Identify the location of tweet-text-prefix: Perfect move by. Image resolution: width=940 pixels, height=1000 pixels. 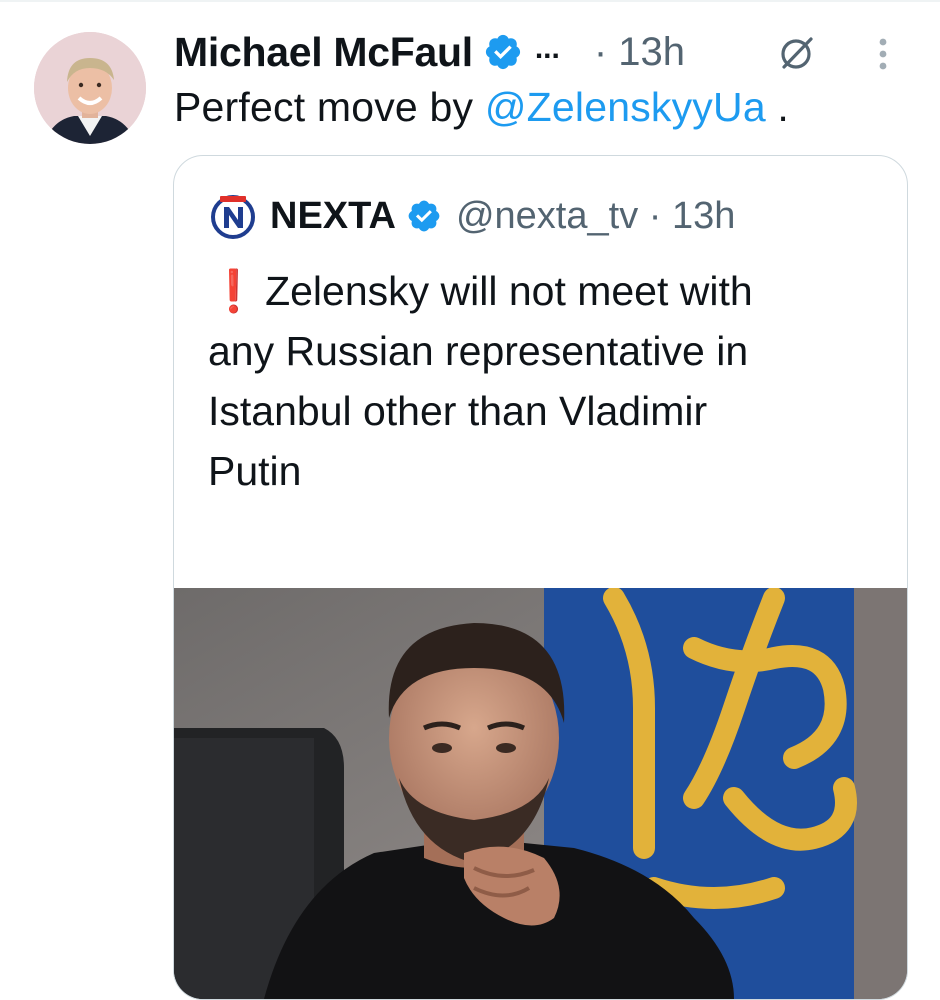
(329, 107).